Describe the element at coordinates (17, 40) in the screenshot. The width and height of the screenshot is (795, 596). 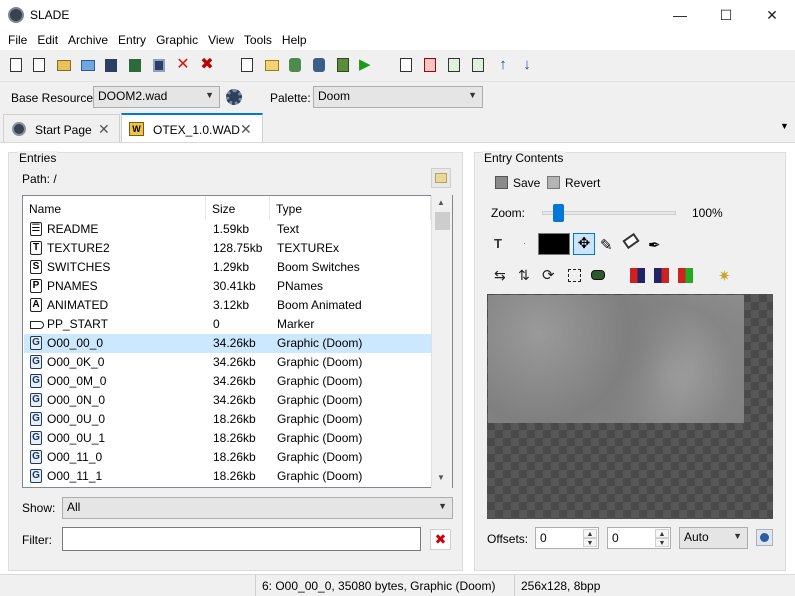
I see `menu-file: File` at that location.